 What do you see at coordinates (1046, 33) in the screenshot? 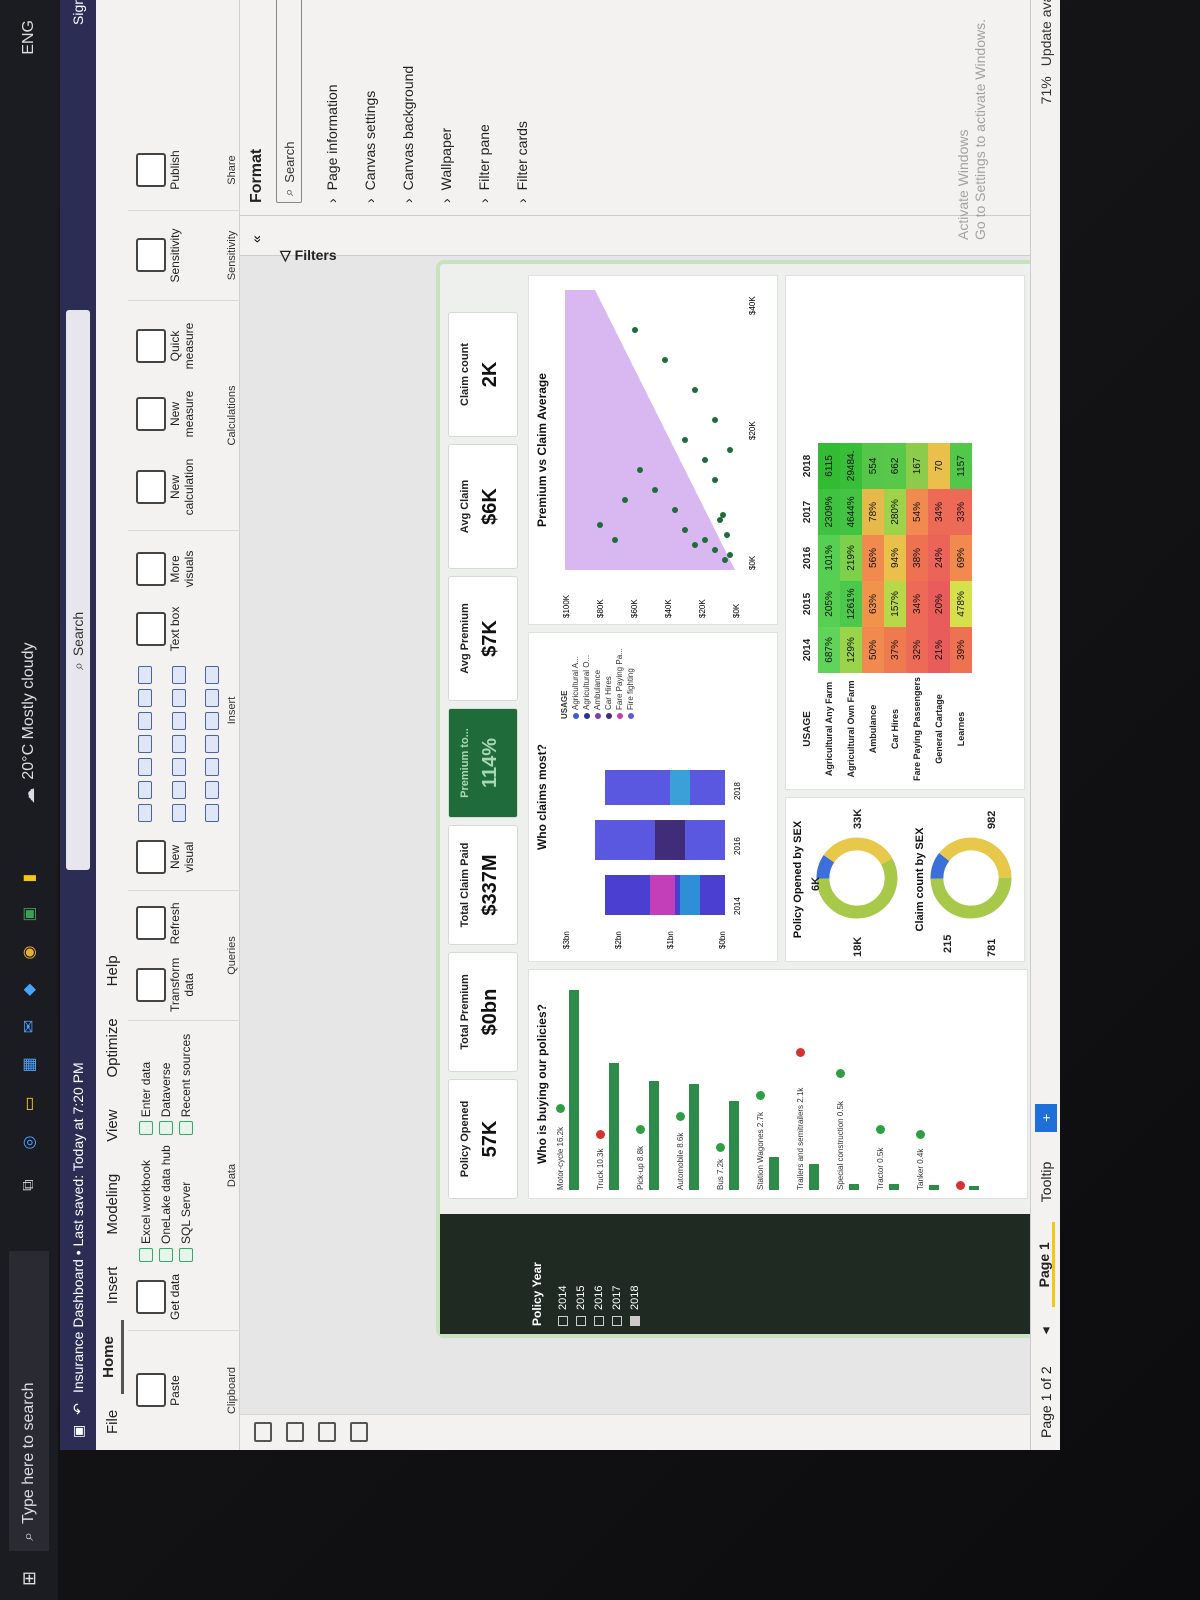
I see `update-notice: Update available` at bounding box center [1046, 33].